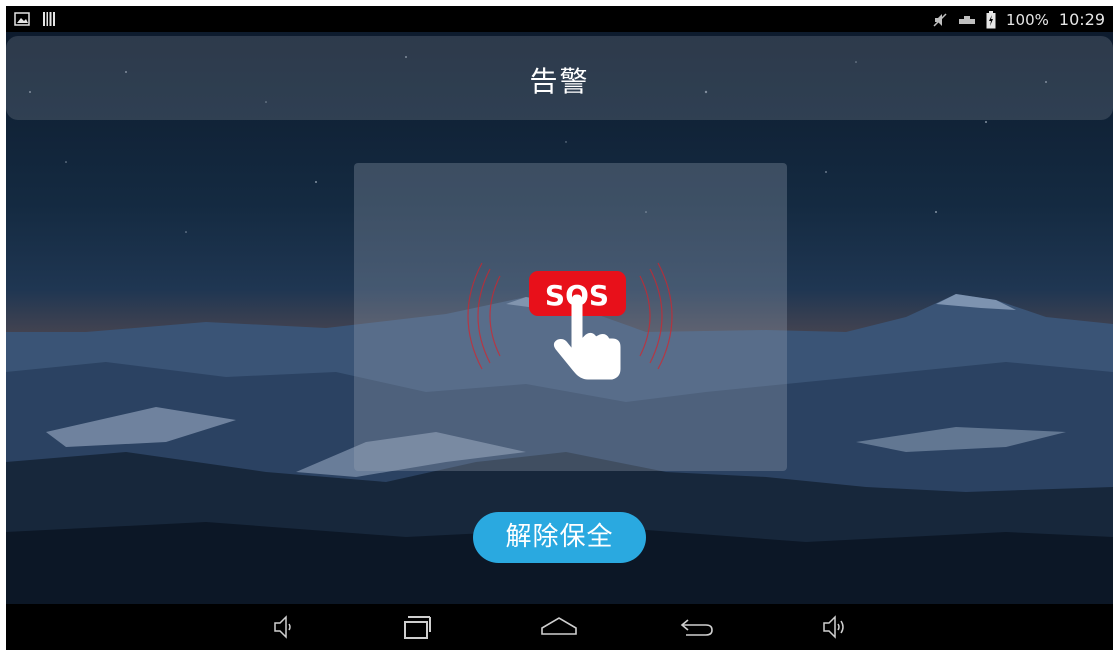 Image resolution: width=1113 pixels, height=650 pixels. Describe the element at coordinates (22, 19) in the screenshot. I see `image-icon` at that location.